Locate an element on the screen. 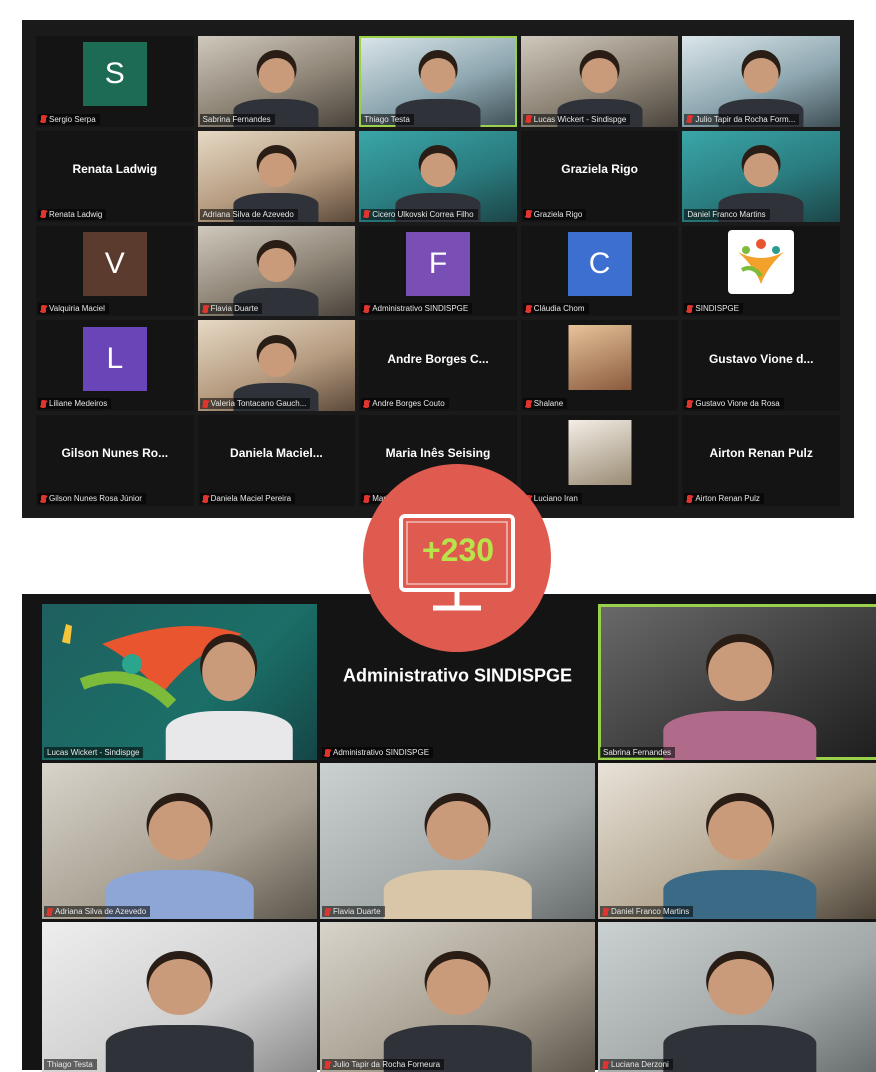 This screenshot has height=1072, width=876. participant-tile: Renata Ladwig Renata Ladwig is located at coordinates (115, 176).